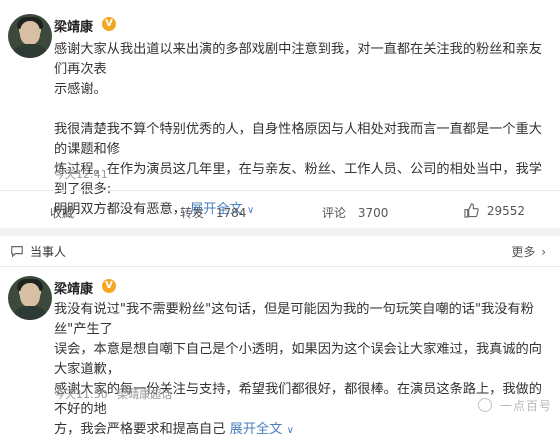 The image size is (560, 441). I want to click on watermark-logo-icon, so click(485, 405).